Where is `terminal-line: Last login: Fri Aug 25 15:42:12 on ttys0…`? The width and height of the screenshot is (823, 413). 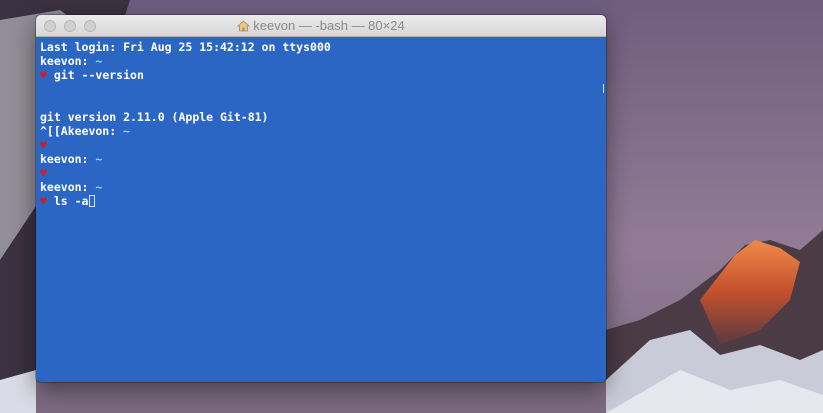
terminal-line: Last login: Fri Aug 25 15:42:12 on ttys0… is located at coordinates (185, 47).